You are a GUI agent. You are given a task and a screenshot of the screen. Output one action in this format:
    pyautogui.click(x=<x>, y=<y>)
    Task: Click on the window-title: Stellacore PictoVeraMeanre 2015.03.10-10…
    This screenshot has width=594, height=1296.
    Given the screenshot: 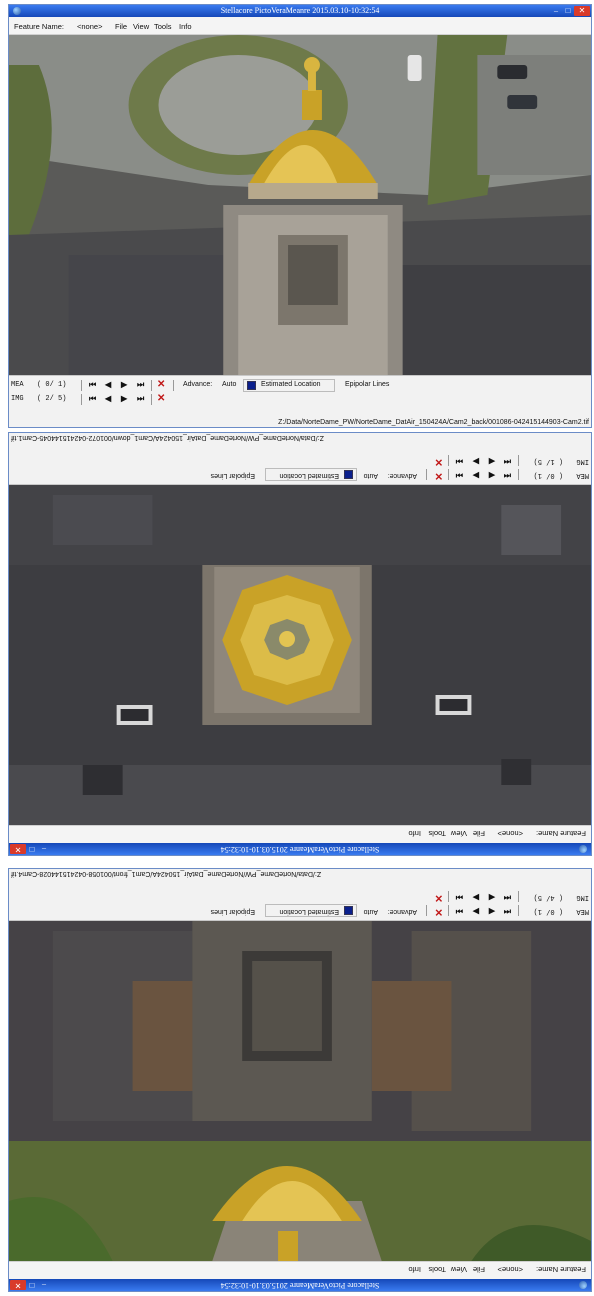 What is the action you would take?
    pyautogui.click(x=300, y=849)
    